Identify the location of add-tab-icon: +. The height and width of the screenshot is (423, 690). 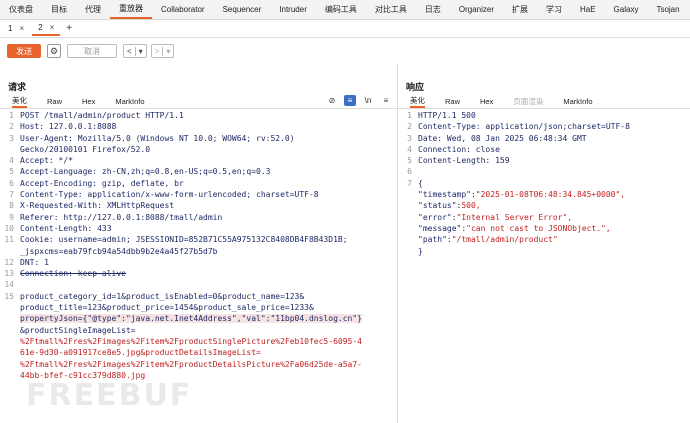
(69, 28).